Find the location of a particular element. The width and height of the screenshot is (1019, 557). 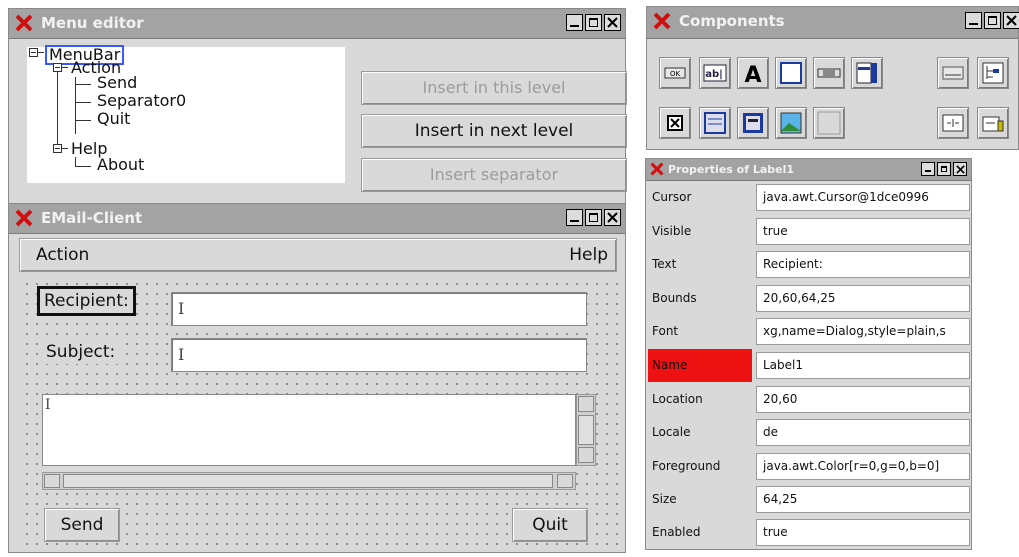

property-key: Foreground is located at coordinates (686, 466).